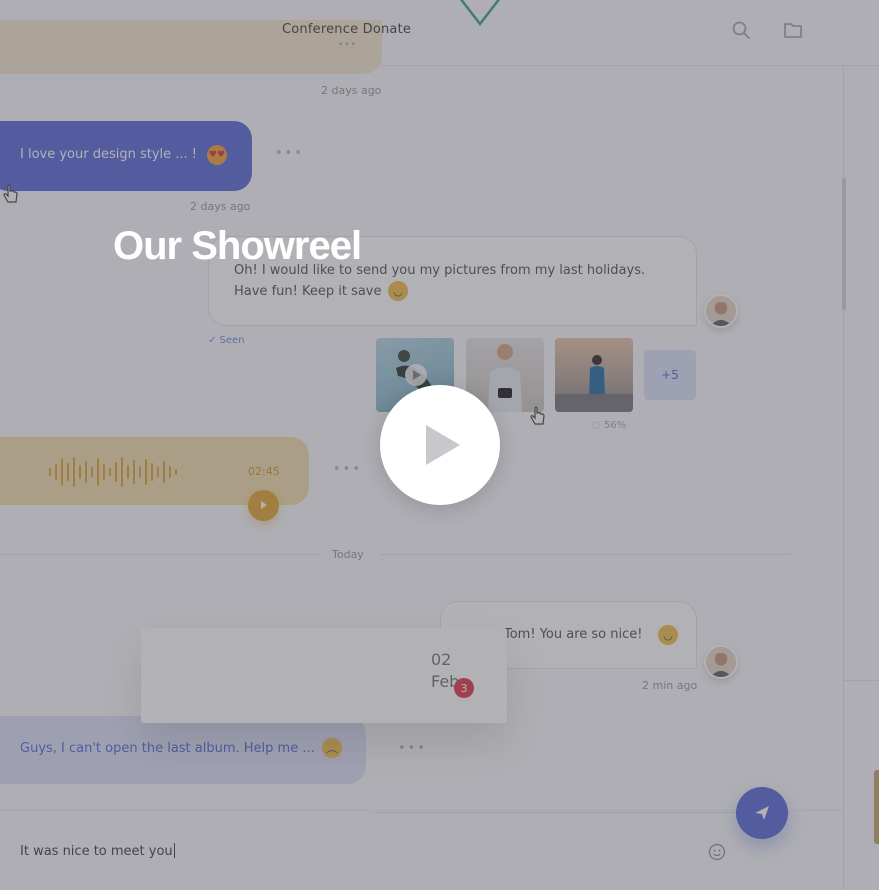 The height and width of the screenshot is (890, 879). What do you see at coordinates (237, 246) in the screenshot?
I see `showreel-title: Our Showreel` at bounding box center [237, 246].